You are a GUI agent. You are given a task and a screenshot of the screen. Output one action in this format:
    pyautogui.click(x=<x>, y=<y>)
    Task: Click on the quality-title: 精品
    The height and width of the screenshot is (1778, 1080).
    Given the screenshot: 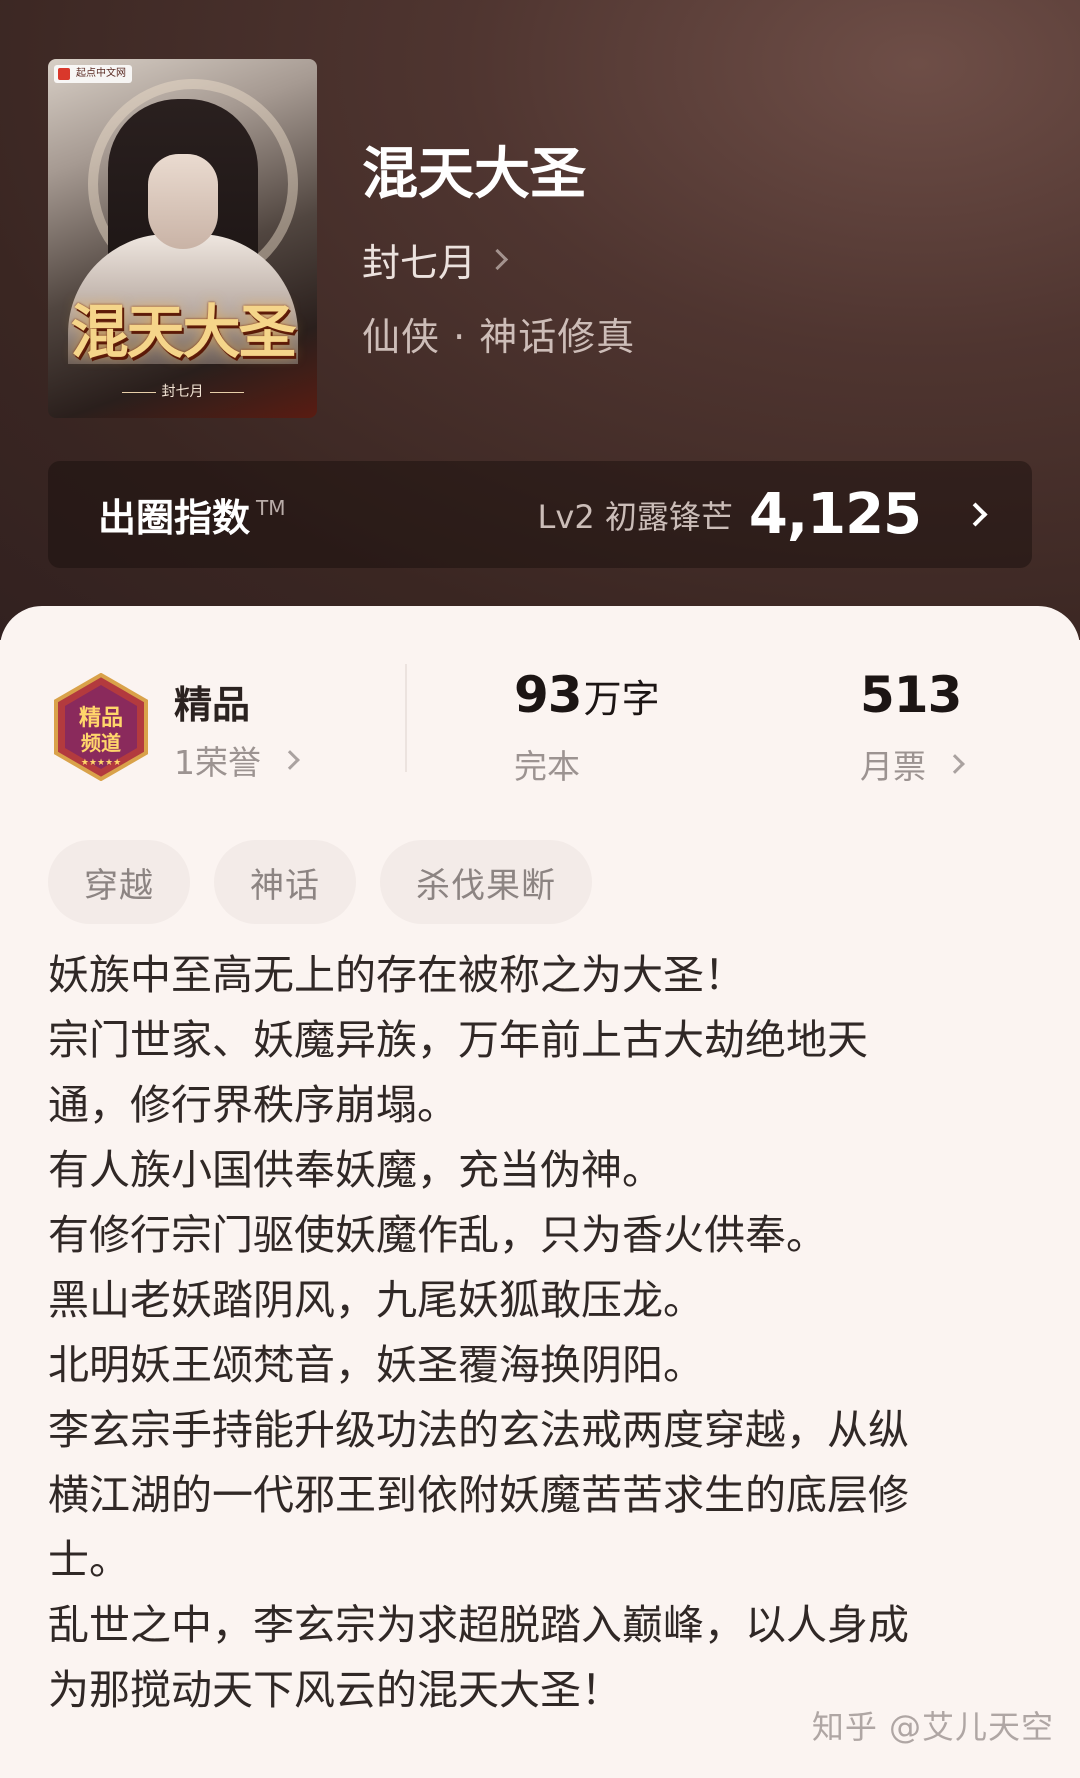 What is the action you would take?
    pyautogui.click(x=212, y=705)
    